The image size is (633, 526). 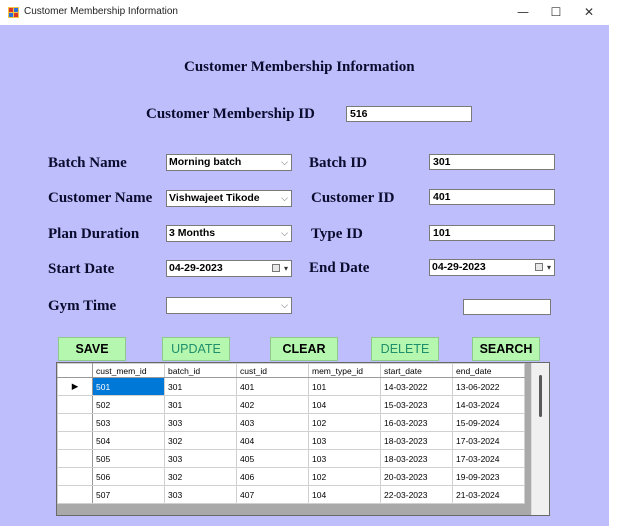 What do you see at coordinates (459, 267) in the screenshot?
I see `end-date-value: 04-29-2023` at bounding box center [459, 267].